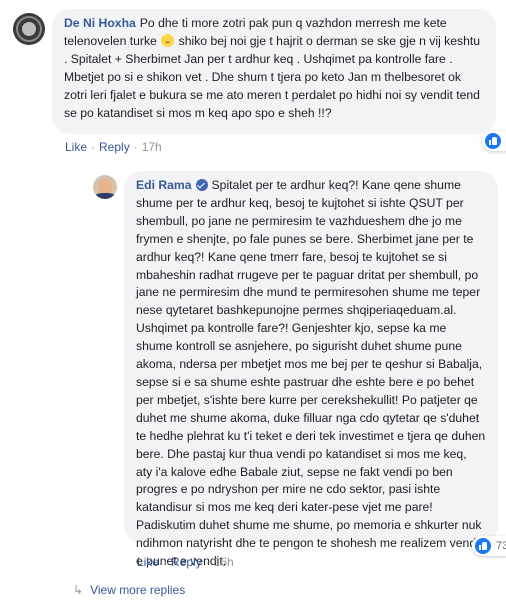  I want to click on comment-actions: Like · Reply · 17h, so click(113, 147).